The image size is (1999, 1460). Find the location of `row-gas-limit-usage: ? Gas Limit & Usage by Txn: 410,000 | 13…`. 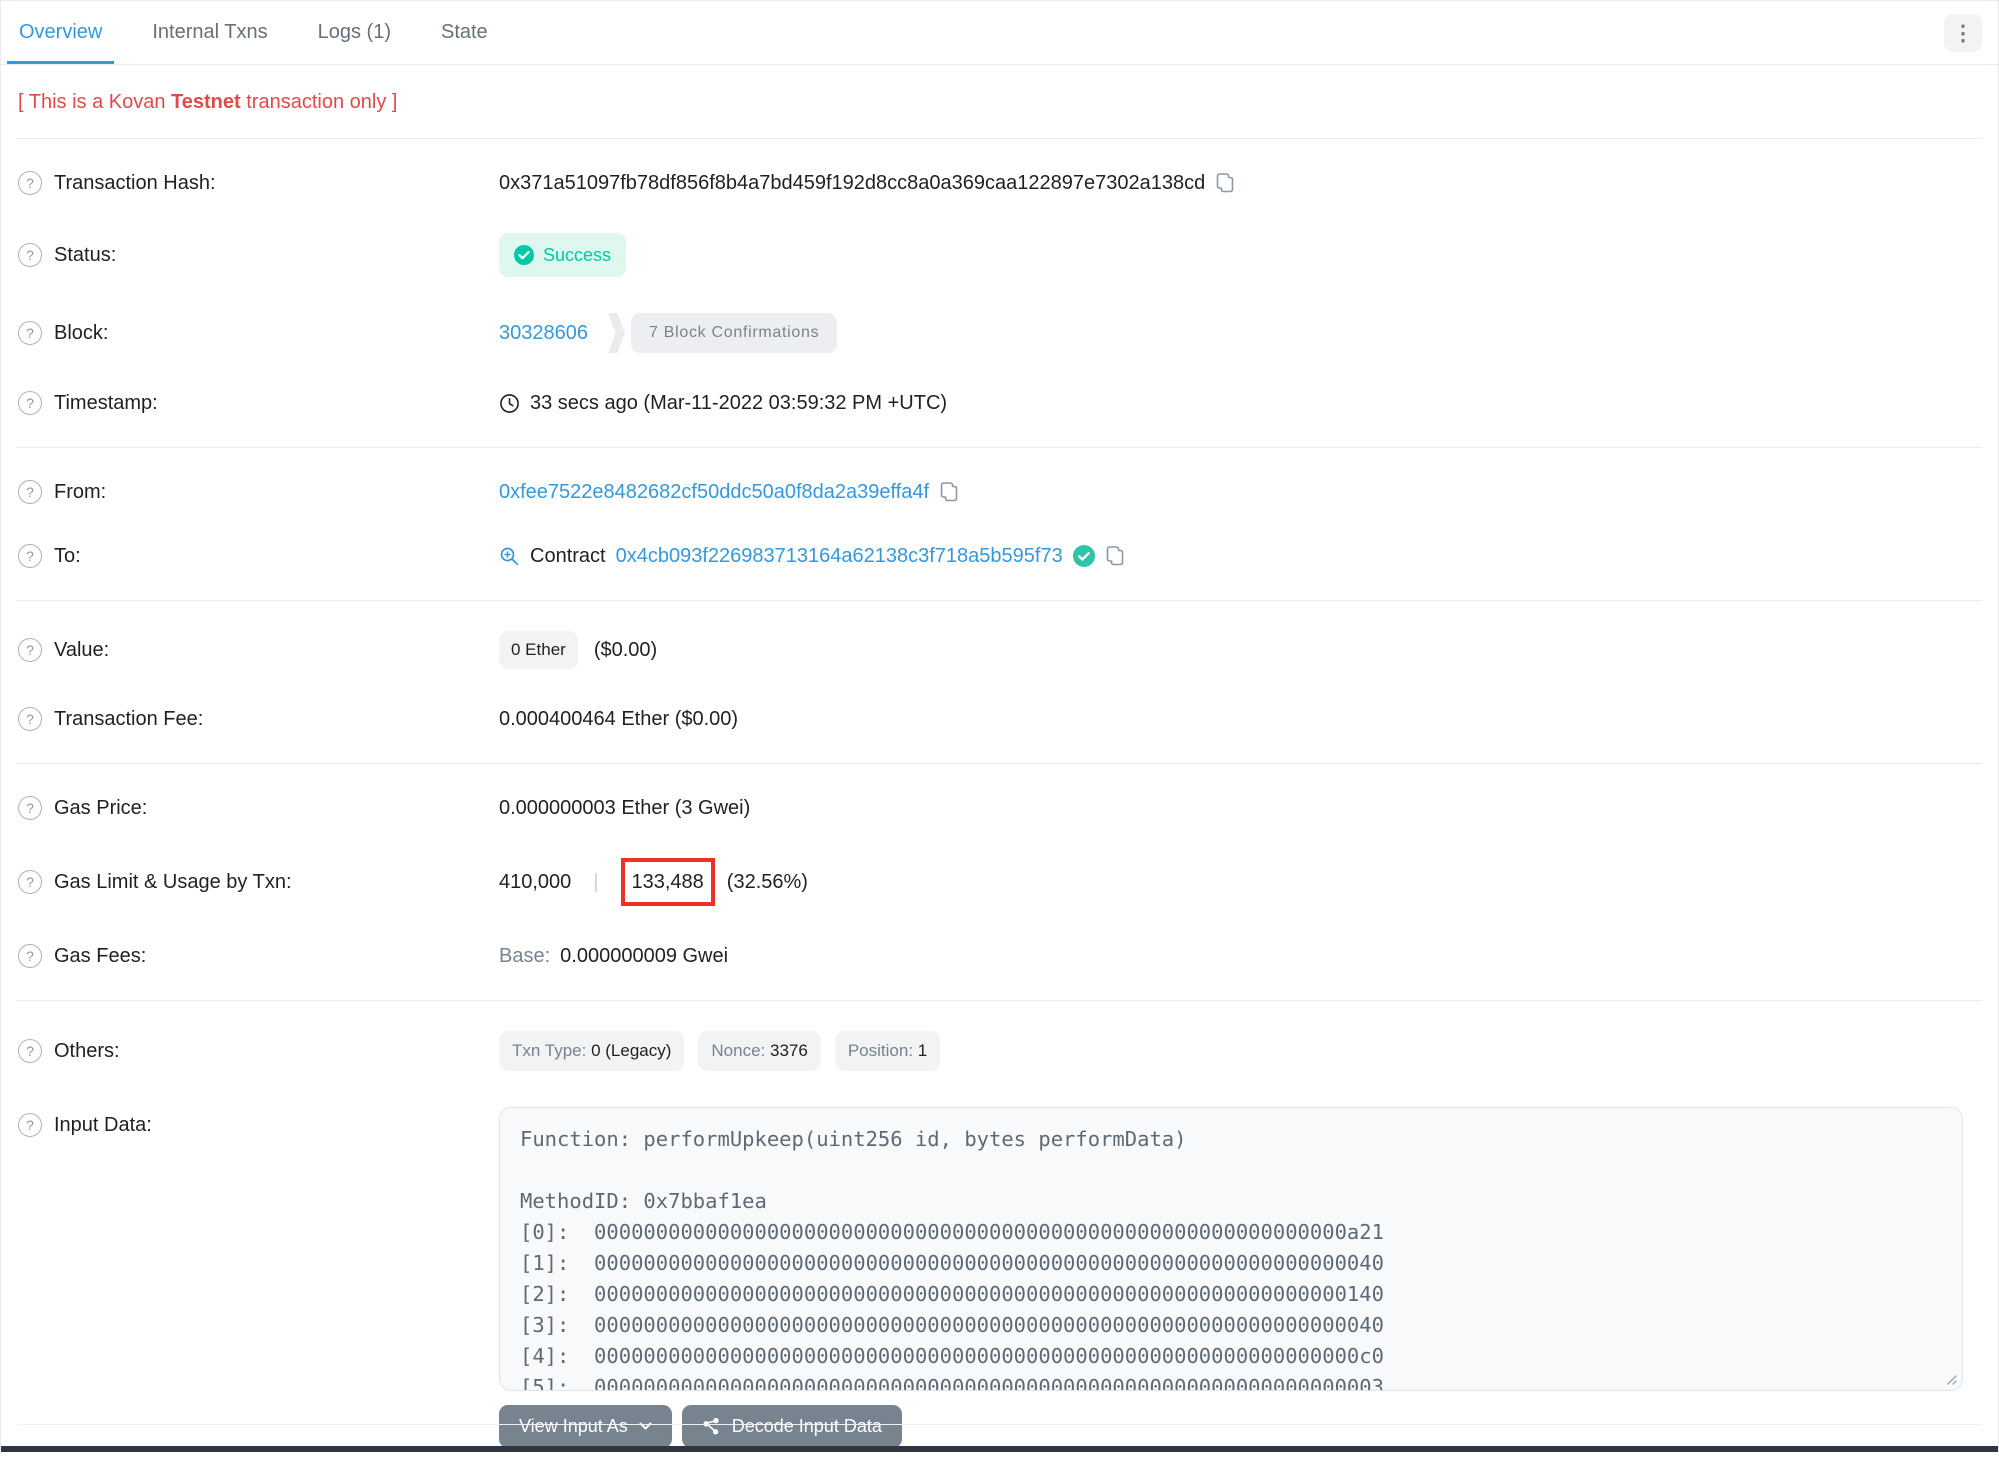

row-gas-limit-usage: ? Gas Limit & Usage by Txn: 410,000 | 13… is located at coordinates (999, 882).